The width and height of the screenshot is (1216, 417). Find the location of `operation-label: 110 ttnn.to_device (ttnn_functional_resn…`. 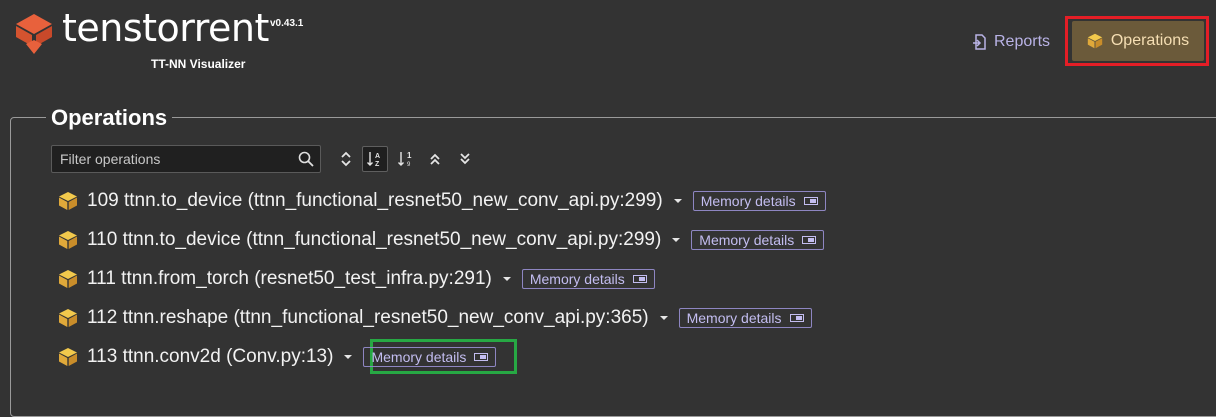

operation-label: 110 ttnn.to_device (ttnn_functional_resn… is located at coordinates (374, 240).